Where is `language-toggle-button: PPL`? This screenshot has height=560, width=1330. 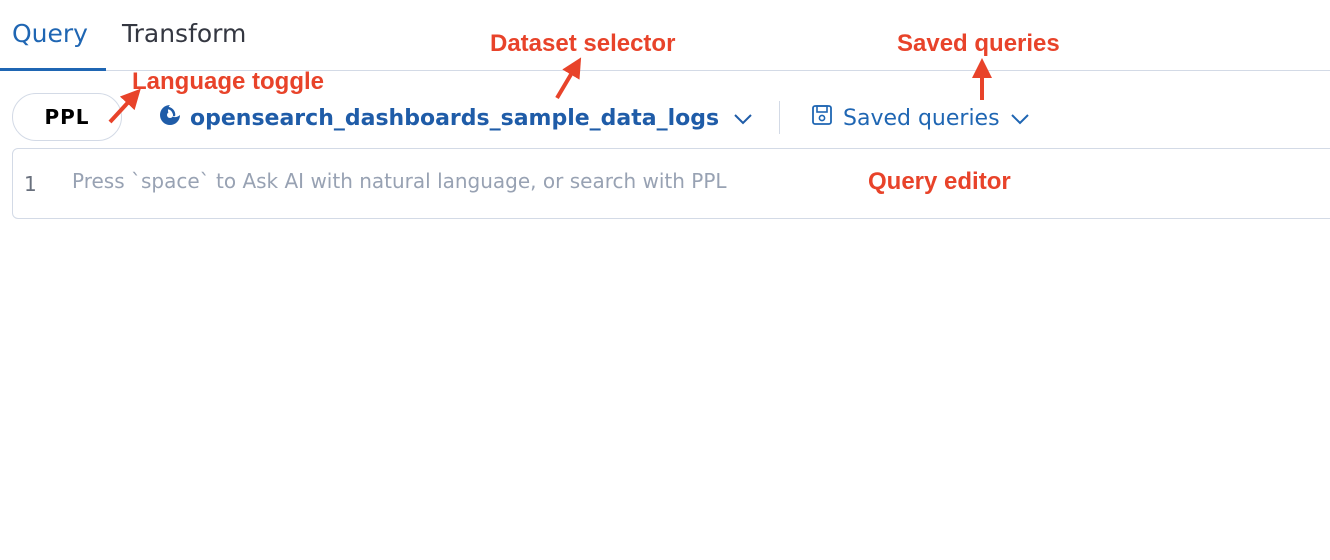 language-toggle-button: PPL is located at coordinates (67, 117).